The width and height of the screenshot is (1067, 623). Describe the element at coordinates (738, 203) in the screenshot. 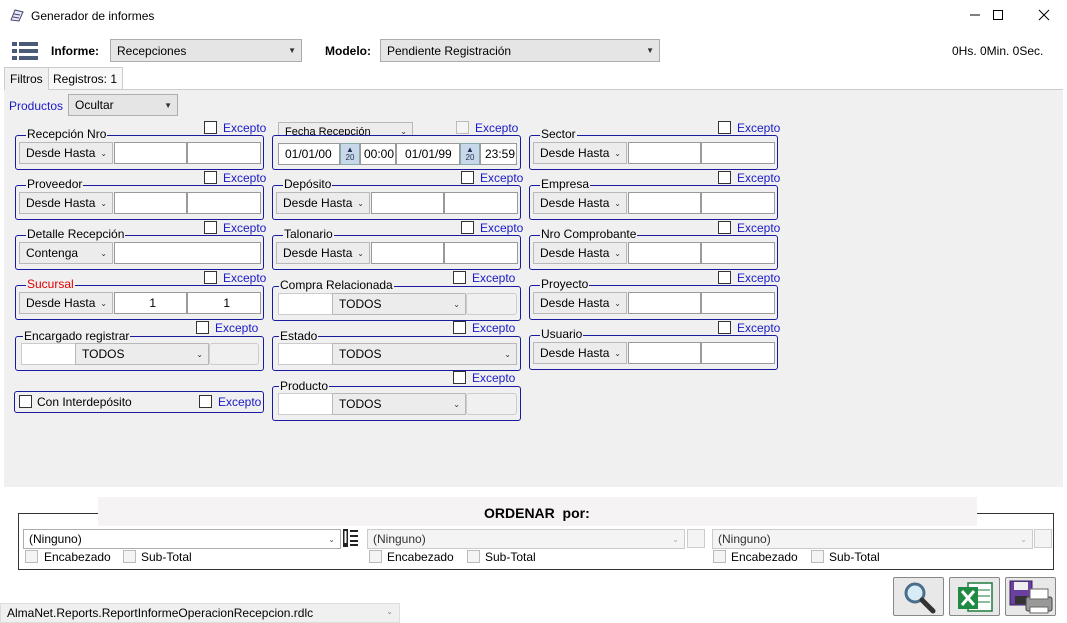

I see `empresa-to-input` at that location.